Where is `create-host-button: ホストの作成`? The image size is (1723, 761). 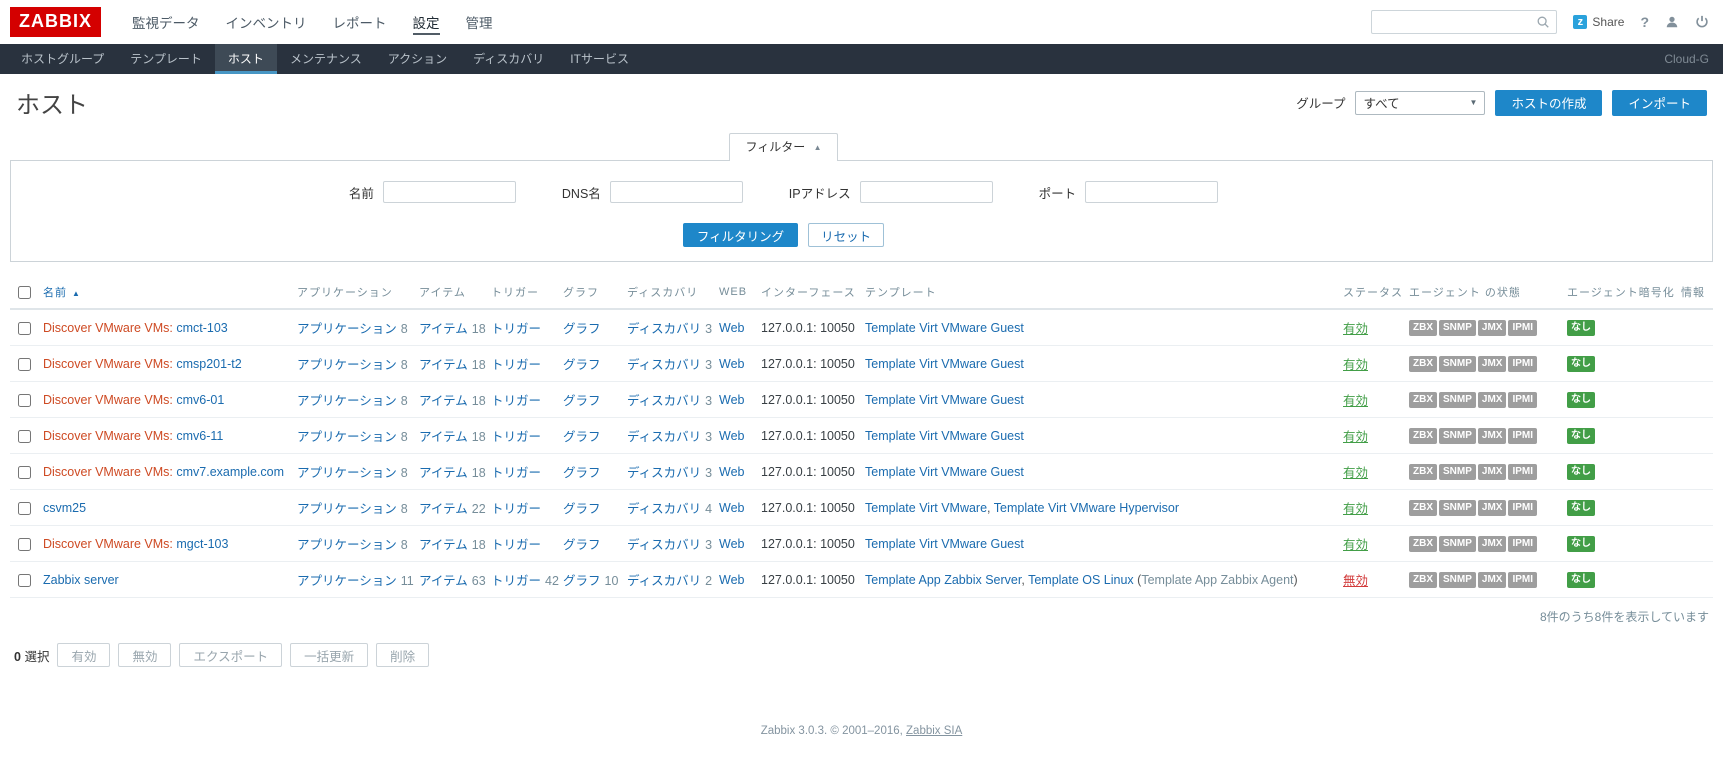
create-host-button: ホストの作成 is located at coordinates (1549, 102).